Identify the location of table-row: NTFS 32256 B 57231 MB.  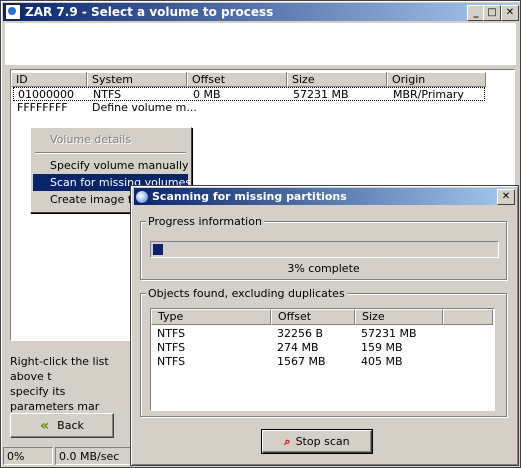
(321, 334).